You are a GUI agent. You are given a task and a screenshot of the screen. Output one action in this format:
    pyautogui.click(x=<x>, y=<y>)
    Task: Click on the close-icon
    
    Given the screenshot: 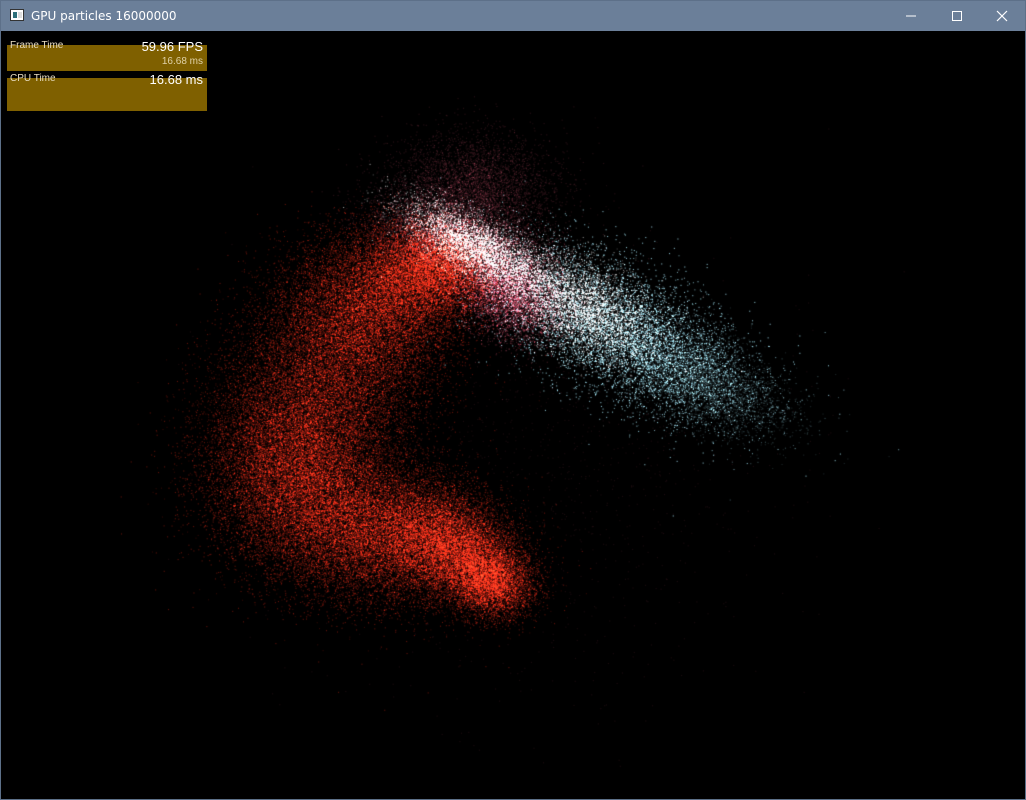 What is the action you would take?
    pyautogui.click(x=1002, y=16)
    